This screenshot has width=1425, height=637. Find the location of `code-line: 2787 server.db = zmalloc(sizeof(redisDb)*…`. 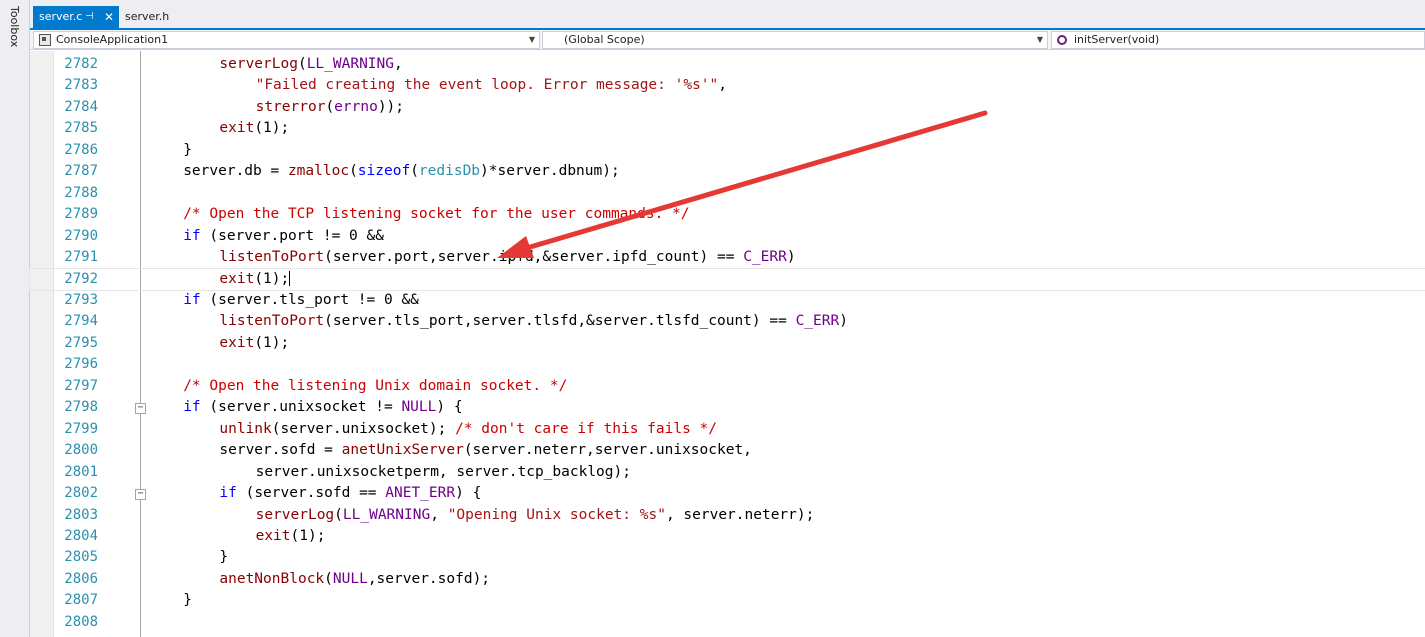

code-line: 2787 server.db = zmalloc(sizeof(redisDb)*… is located at coordinates (727, 171).